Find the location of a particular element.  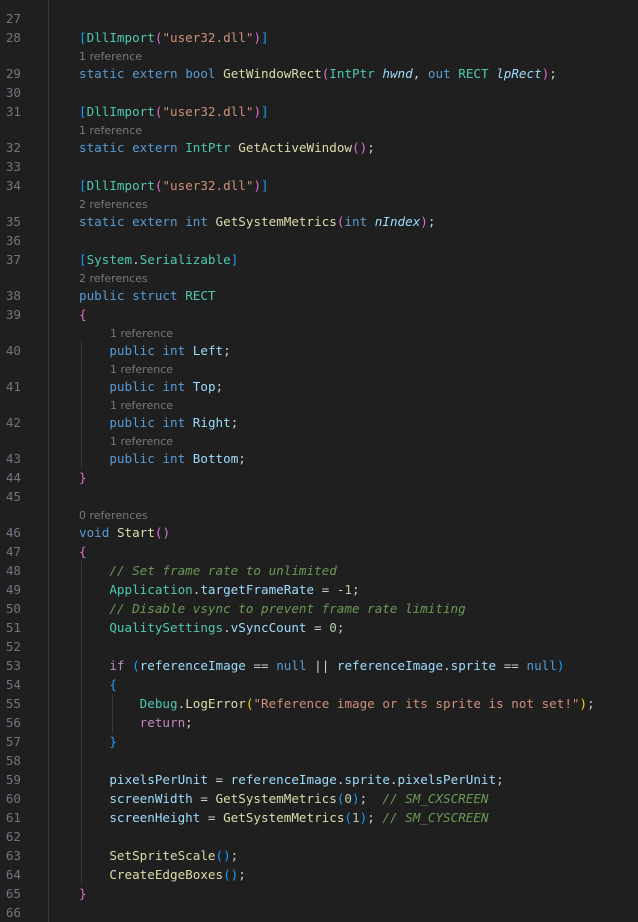

code-line: 28 [DllImport("user32.dll")] is located at coordinates (319, 37).